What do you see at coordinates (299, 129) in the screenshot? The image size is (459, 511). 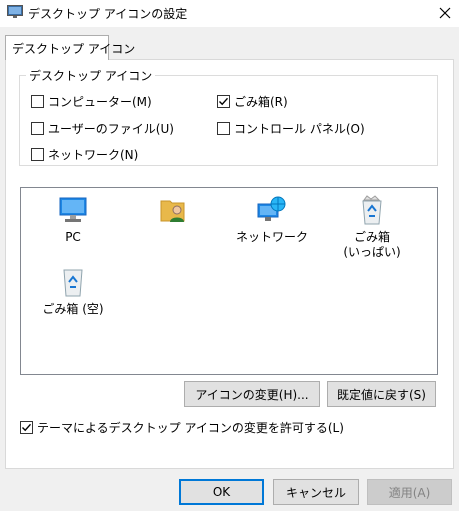 I see `checkbox-label: コントロール パネル(O)` at bounding box center [299, 129].